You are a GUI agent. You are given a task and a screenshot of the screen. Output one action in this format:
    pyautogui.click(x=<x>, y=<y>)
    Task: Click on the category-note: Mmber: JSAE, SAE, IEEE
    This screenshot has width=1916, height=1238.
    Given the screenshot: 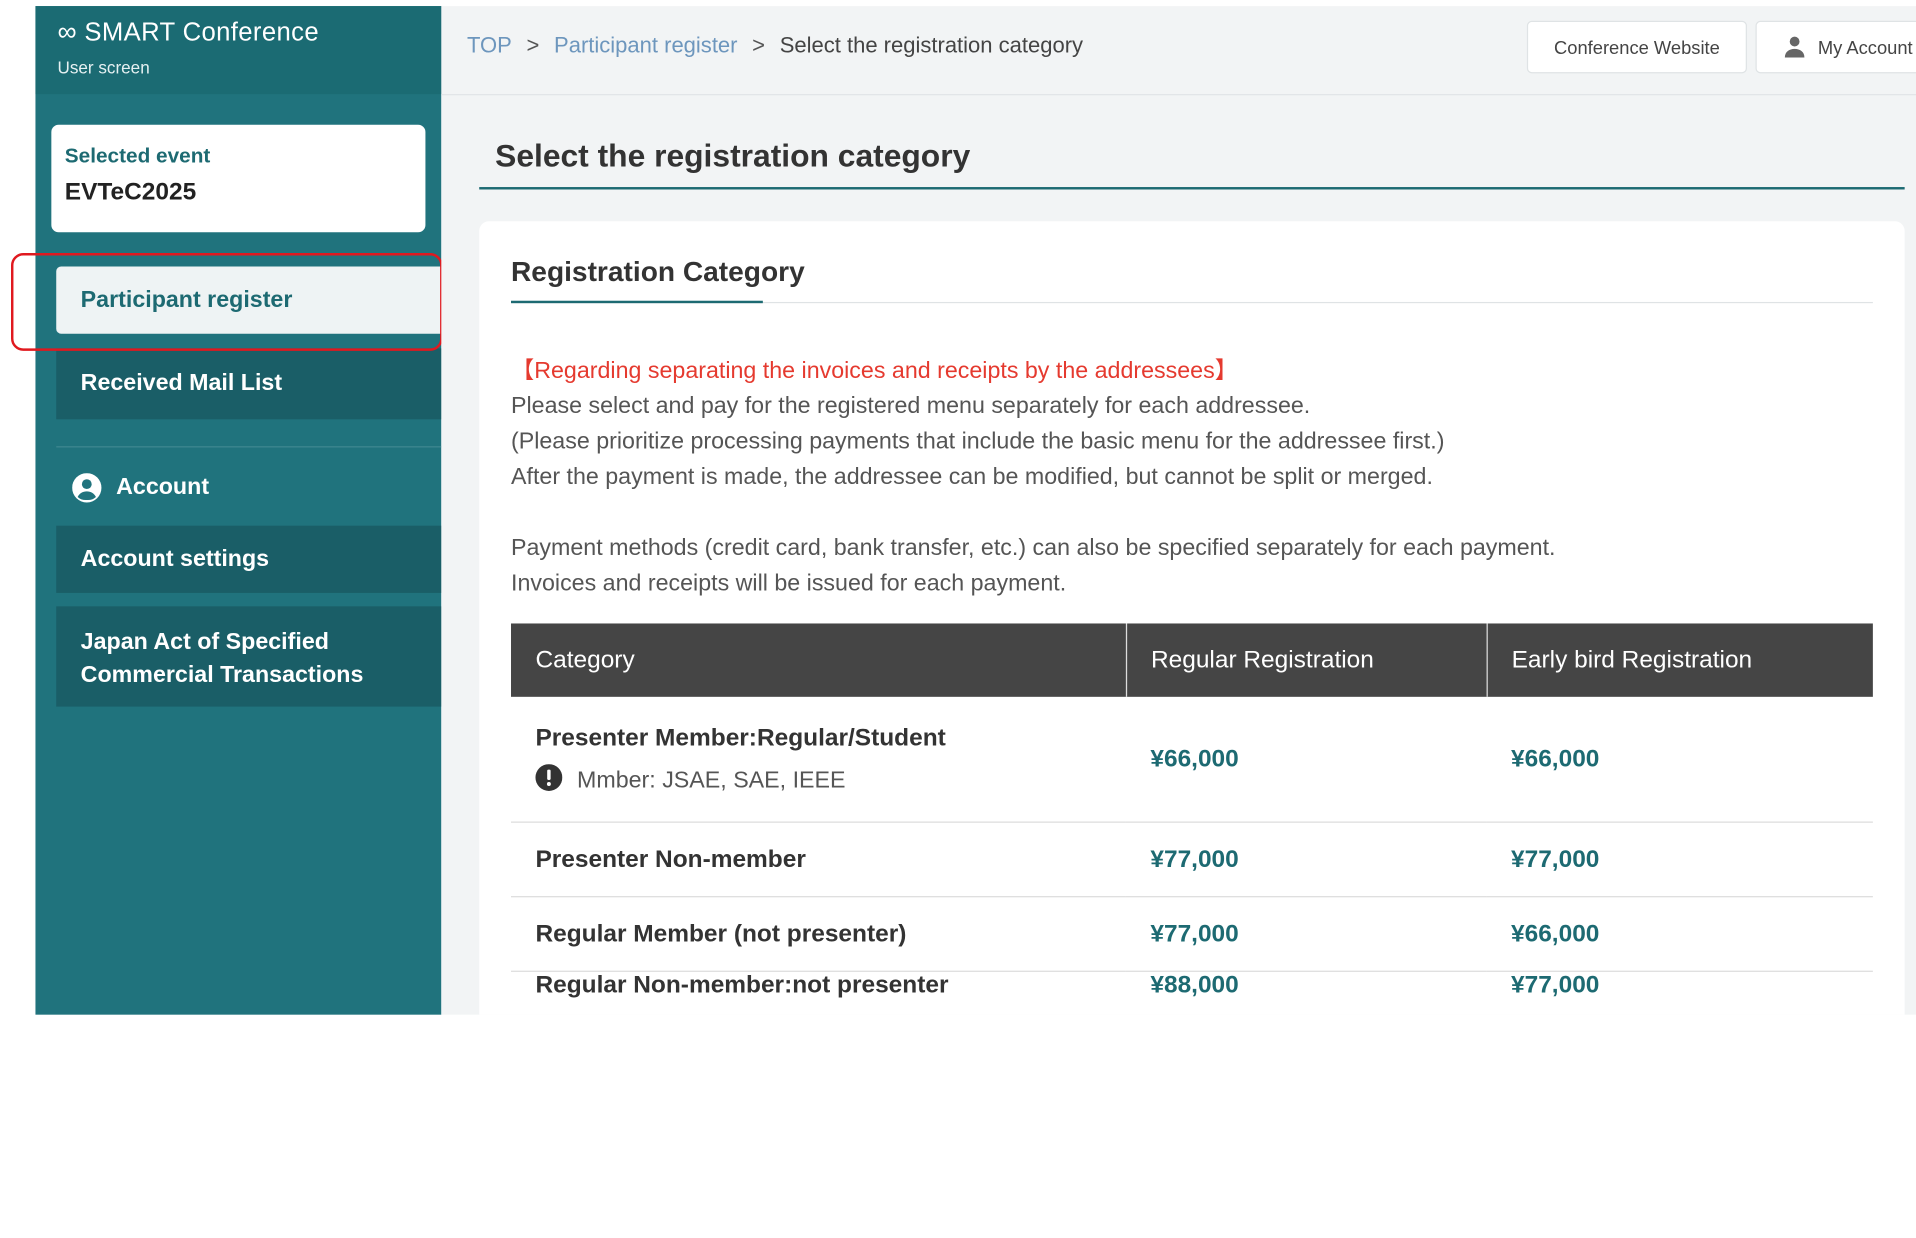 What is the action you would take?
    pyautogui.click(x=818, y=779)
    